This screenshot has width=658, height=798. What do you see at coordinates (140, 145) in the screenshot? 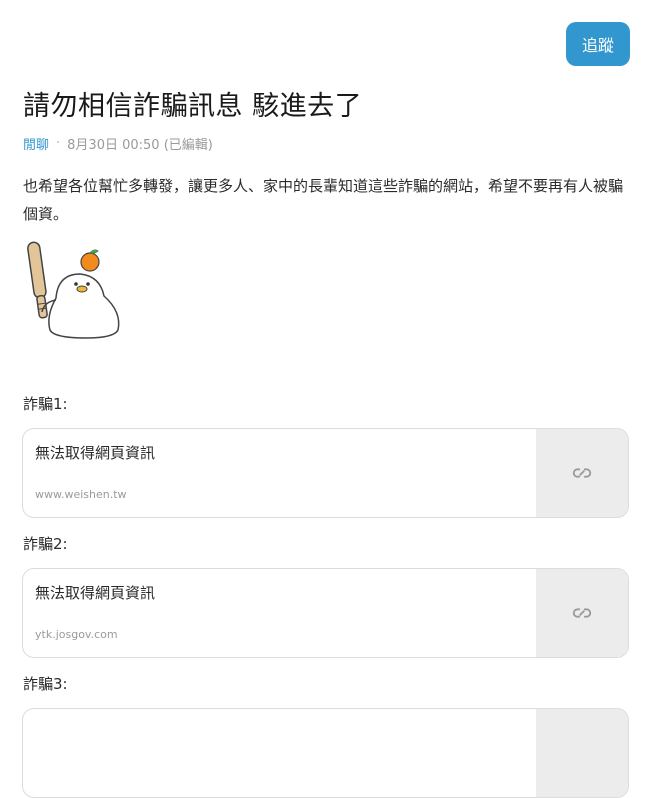
I see `post-timestamp: 8月30日 00:50 (已編輯)` at bounding box center [140, 145].